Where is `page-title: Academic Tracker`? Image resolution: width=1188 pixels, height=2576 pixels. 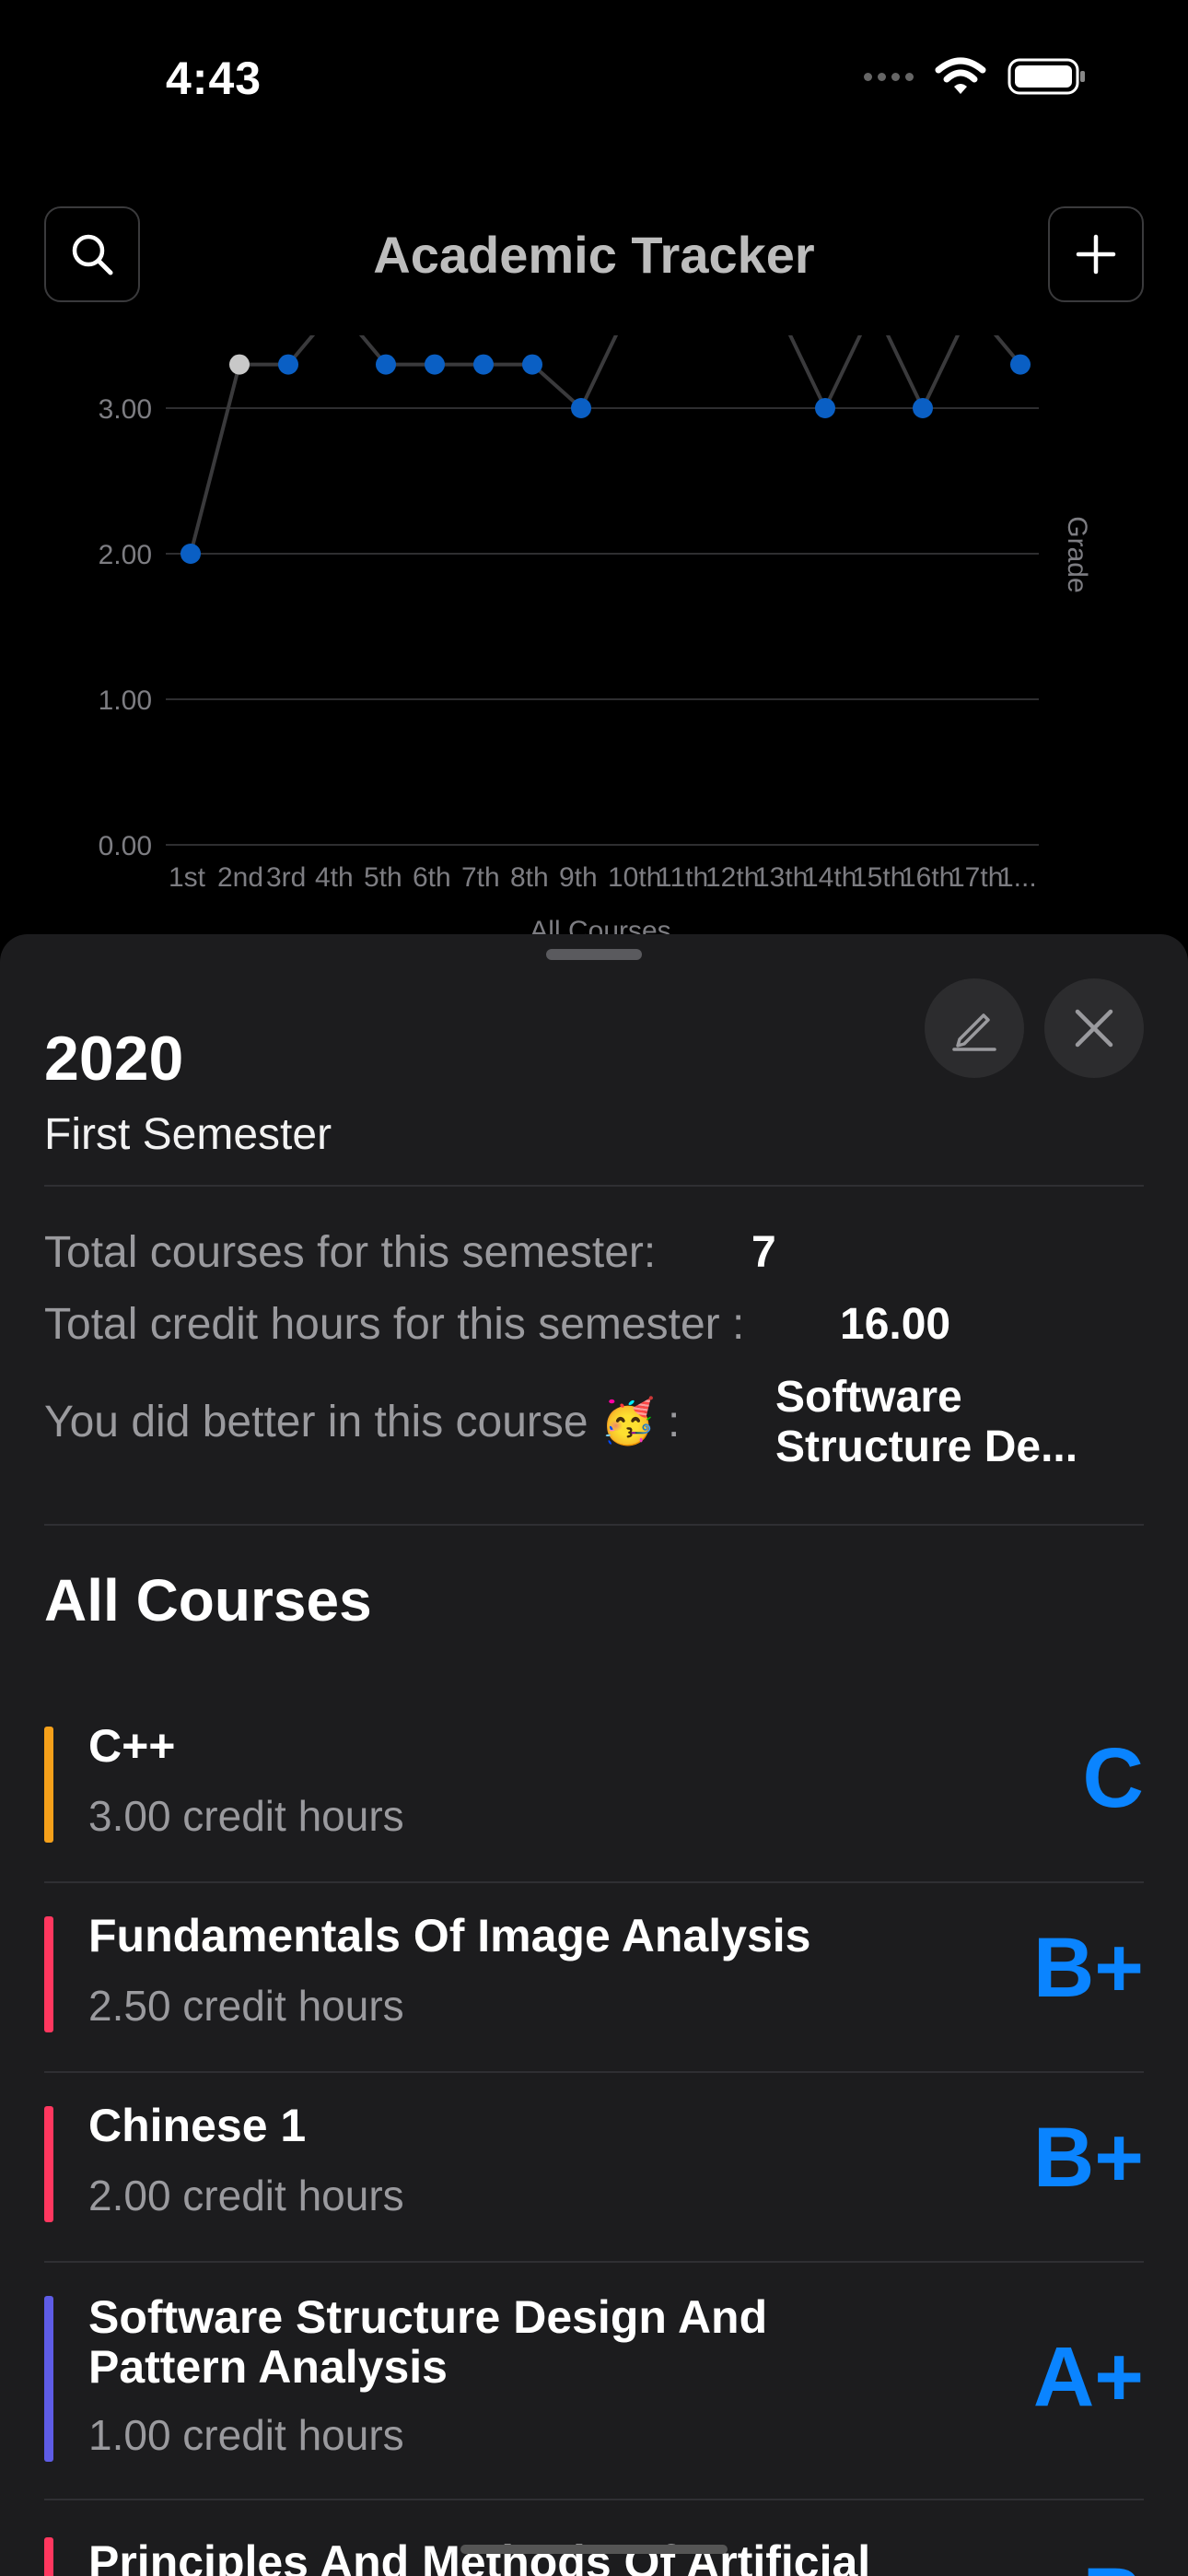 page-title: Academic Tracker is located at coordinates (594, 255).